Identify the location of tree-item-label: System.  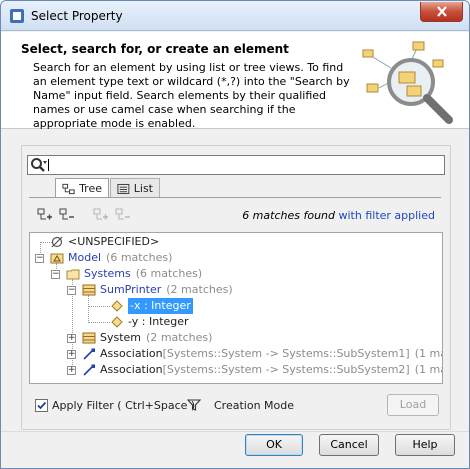
(121, 337).